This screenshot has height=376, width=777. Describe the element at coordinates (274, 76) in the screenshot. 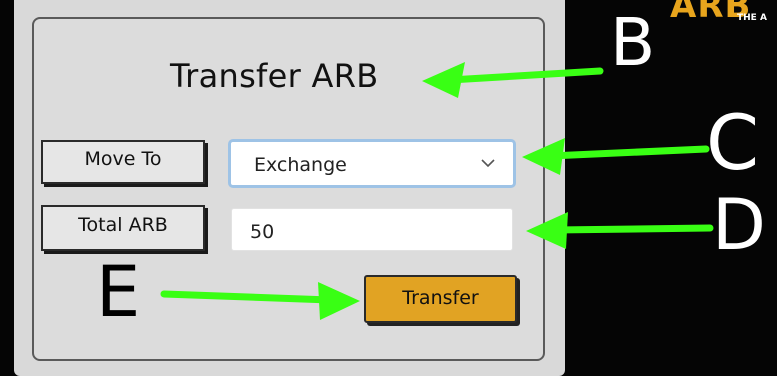

I see `dialog-title: Transfer ARB` at that location.